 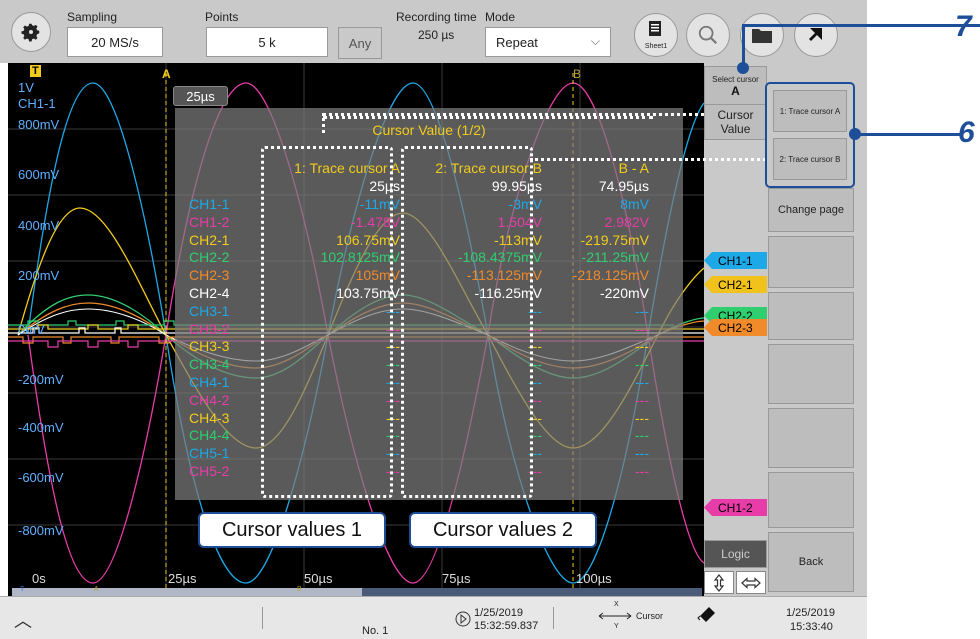 What do you see at coordinates (634, 204) in the screenshot?
I see `cursor-row-value-ba: 8mV` at bounding box center [634, 204].